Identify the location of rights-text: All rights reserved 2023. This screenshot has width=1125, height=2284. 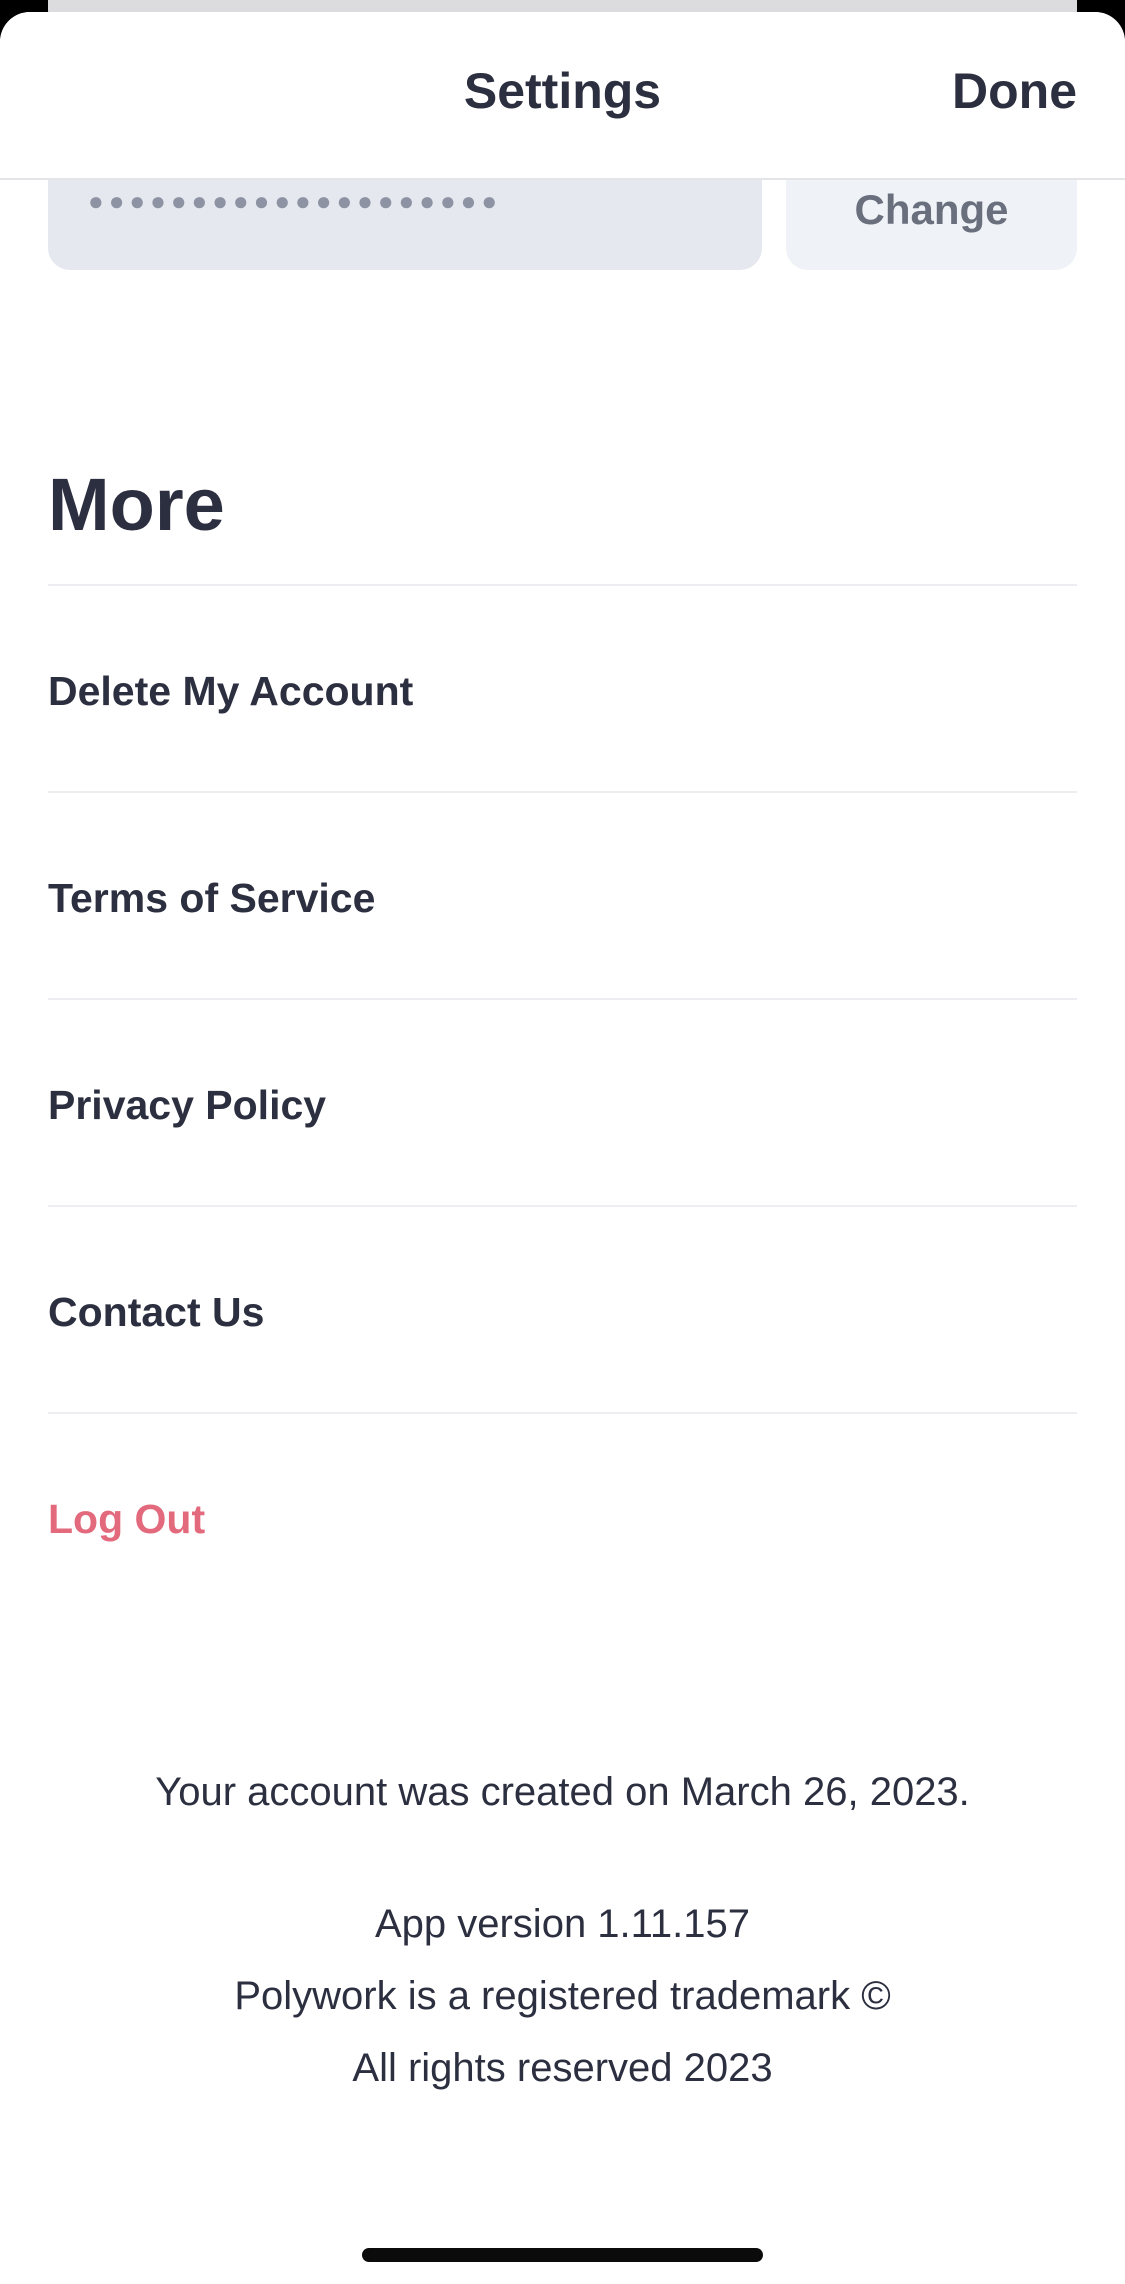
(562, 2068).